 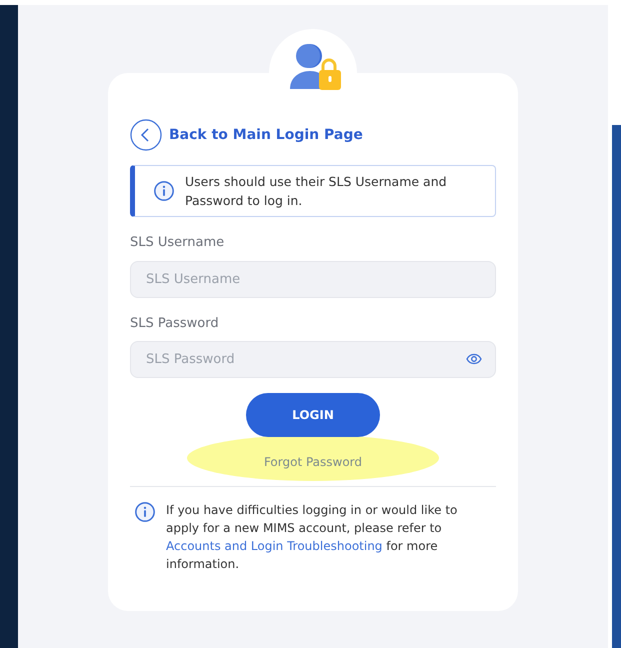 I want to click on field-label: SLS Username, so click(x=178, y=243).